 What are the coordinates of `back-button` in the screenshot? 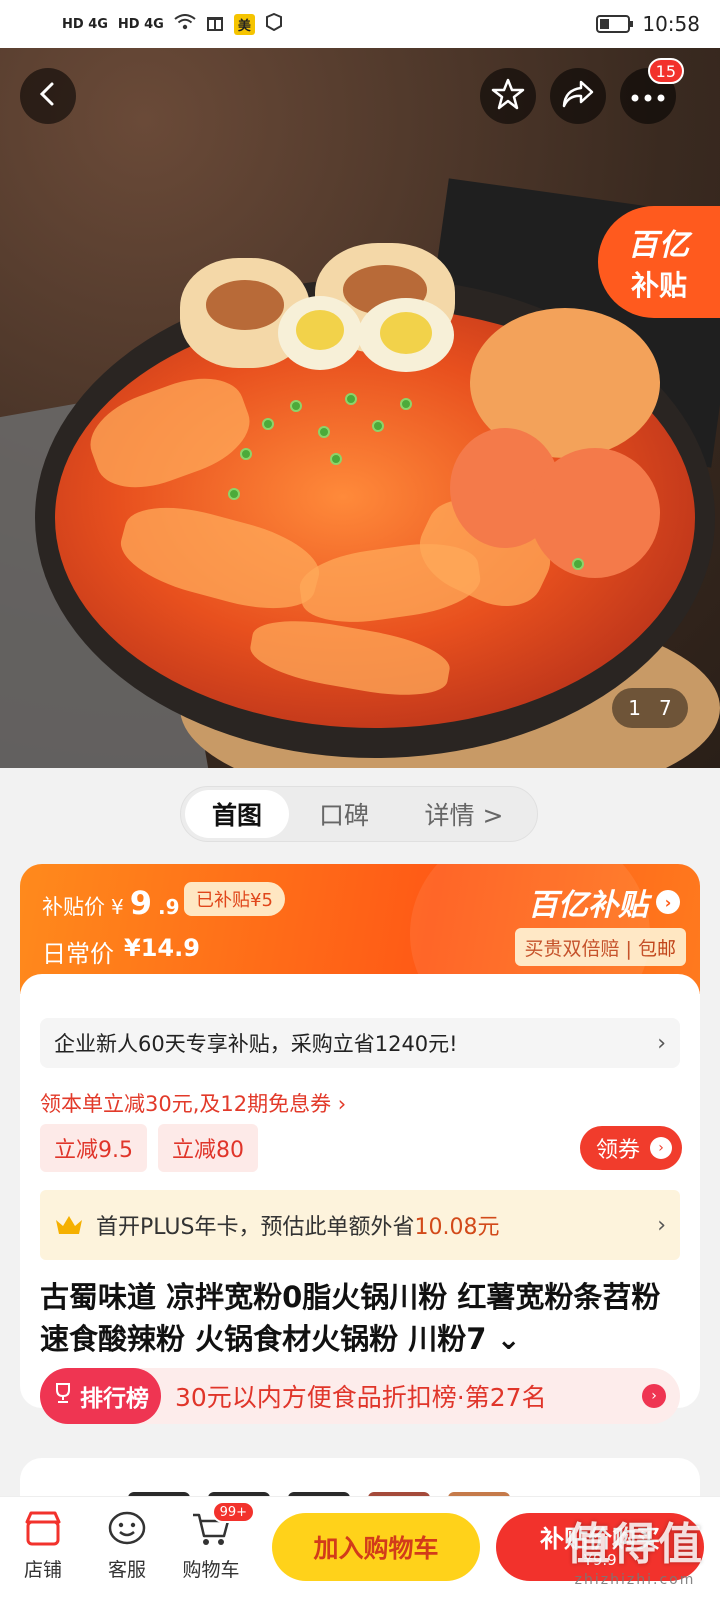 It's located at (48, 96).